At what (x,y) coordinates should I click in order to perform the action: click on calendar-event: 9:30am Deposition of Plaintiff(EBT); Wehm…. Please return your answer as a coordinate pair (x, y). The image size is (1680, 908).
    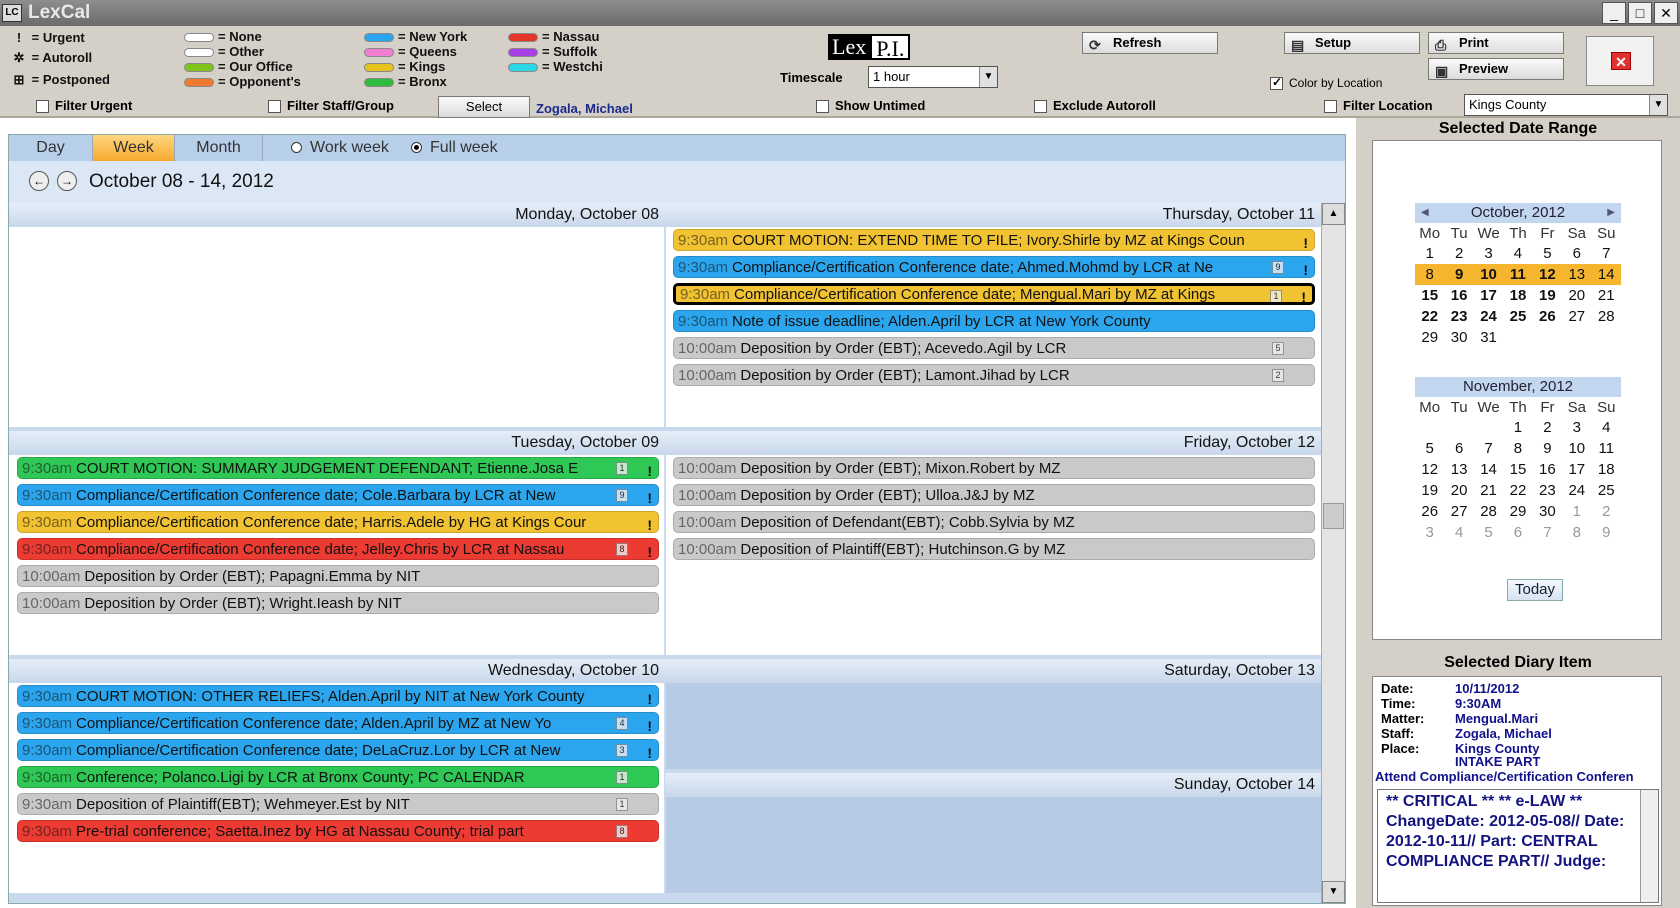
    Looking at the image, I should click on (338, 804).